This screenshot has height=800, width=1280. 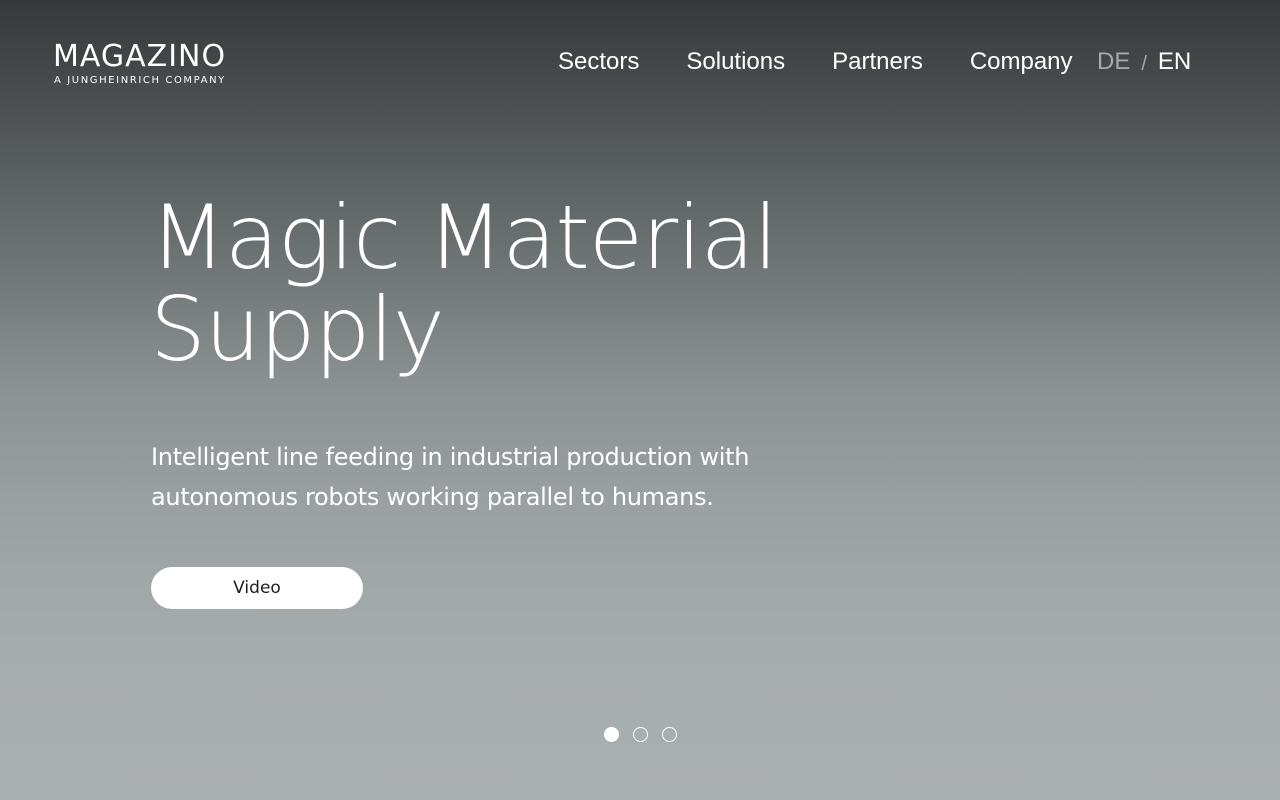 I want to click on language-switcher: DE / EN, so click(x=1144, y=62).